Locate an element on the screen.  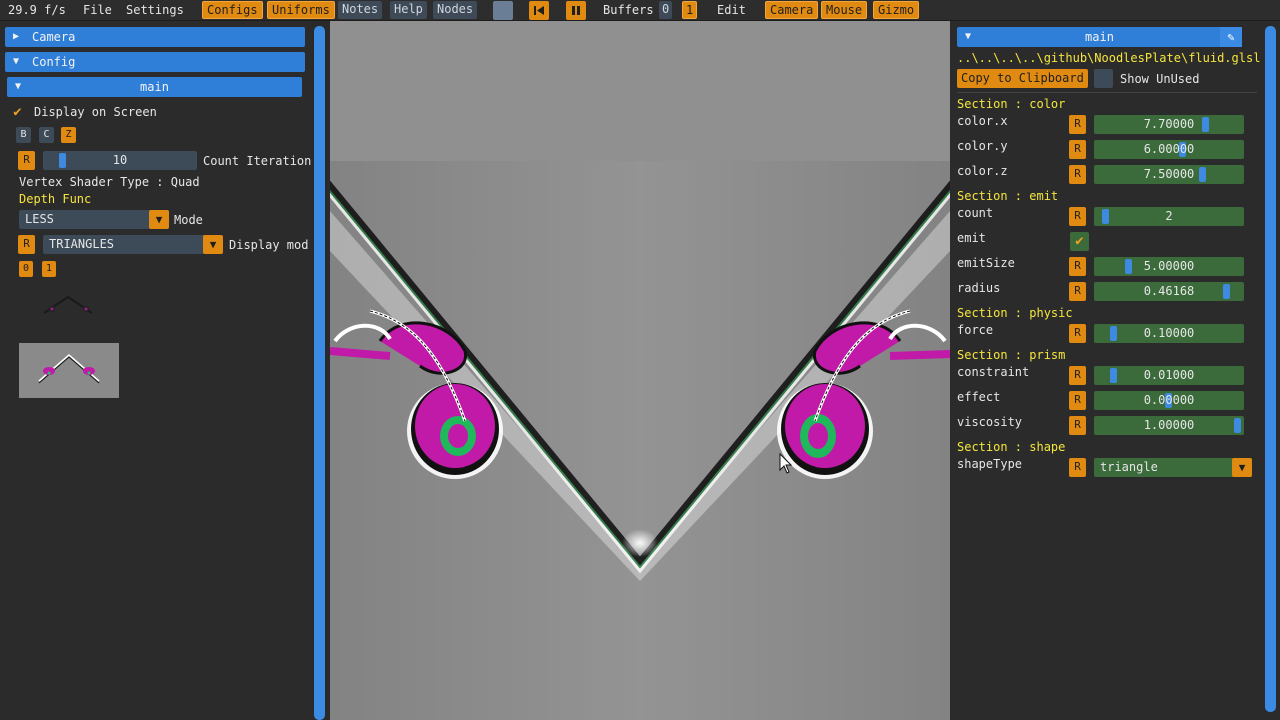
menu-settings: Settings is located at coordinates (155, 10).